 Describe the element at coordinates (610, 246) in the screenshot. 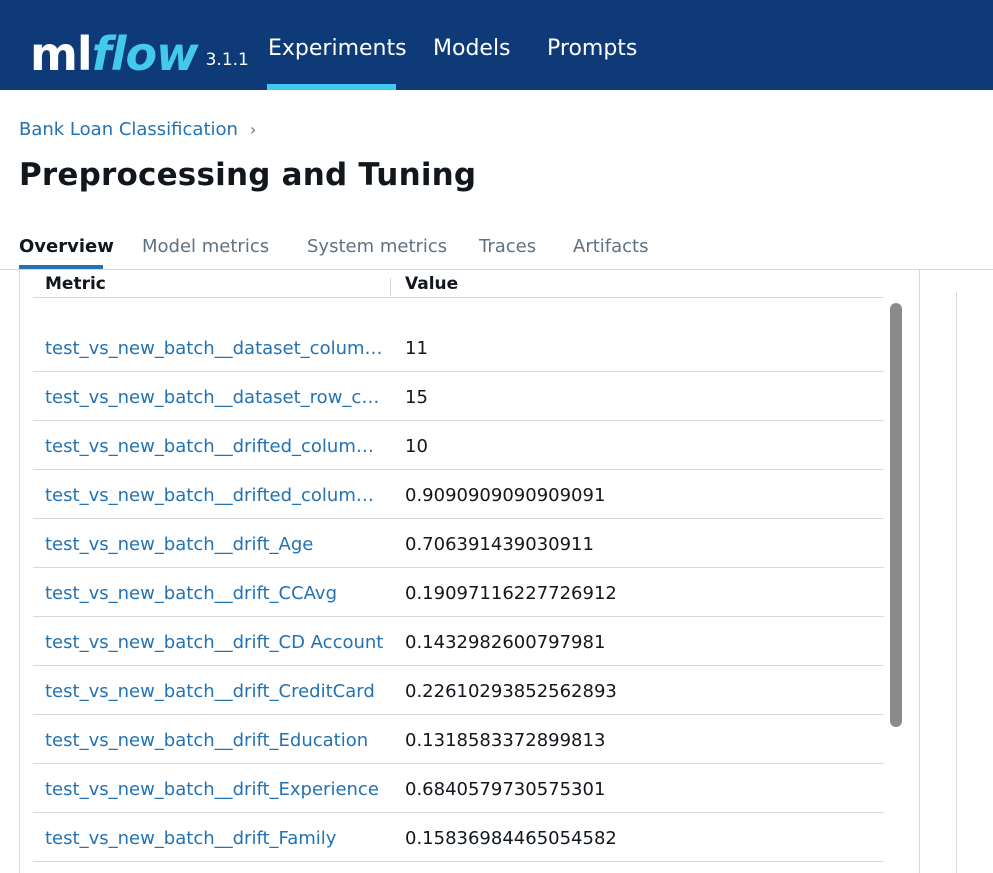

I see `tab-artifacts: Artifacts` at that location.